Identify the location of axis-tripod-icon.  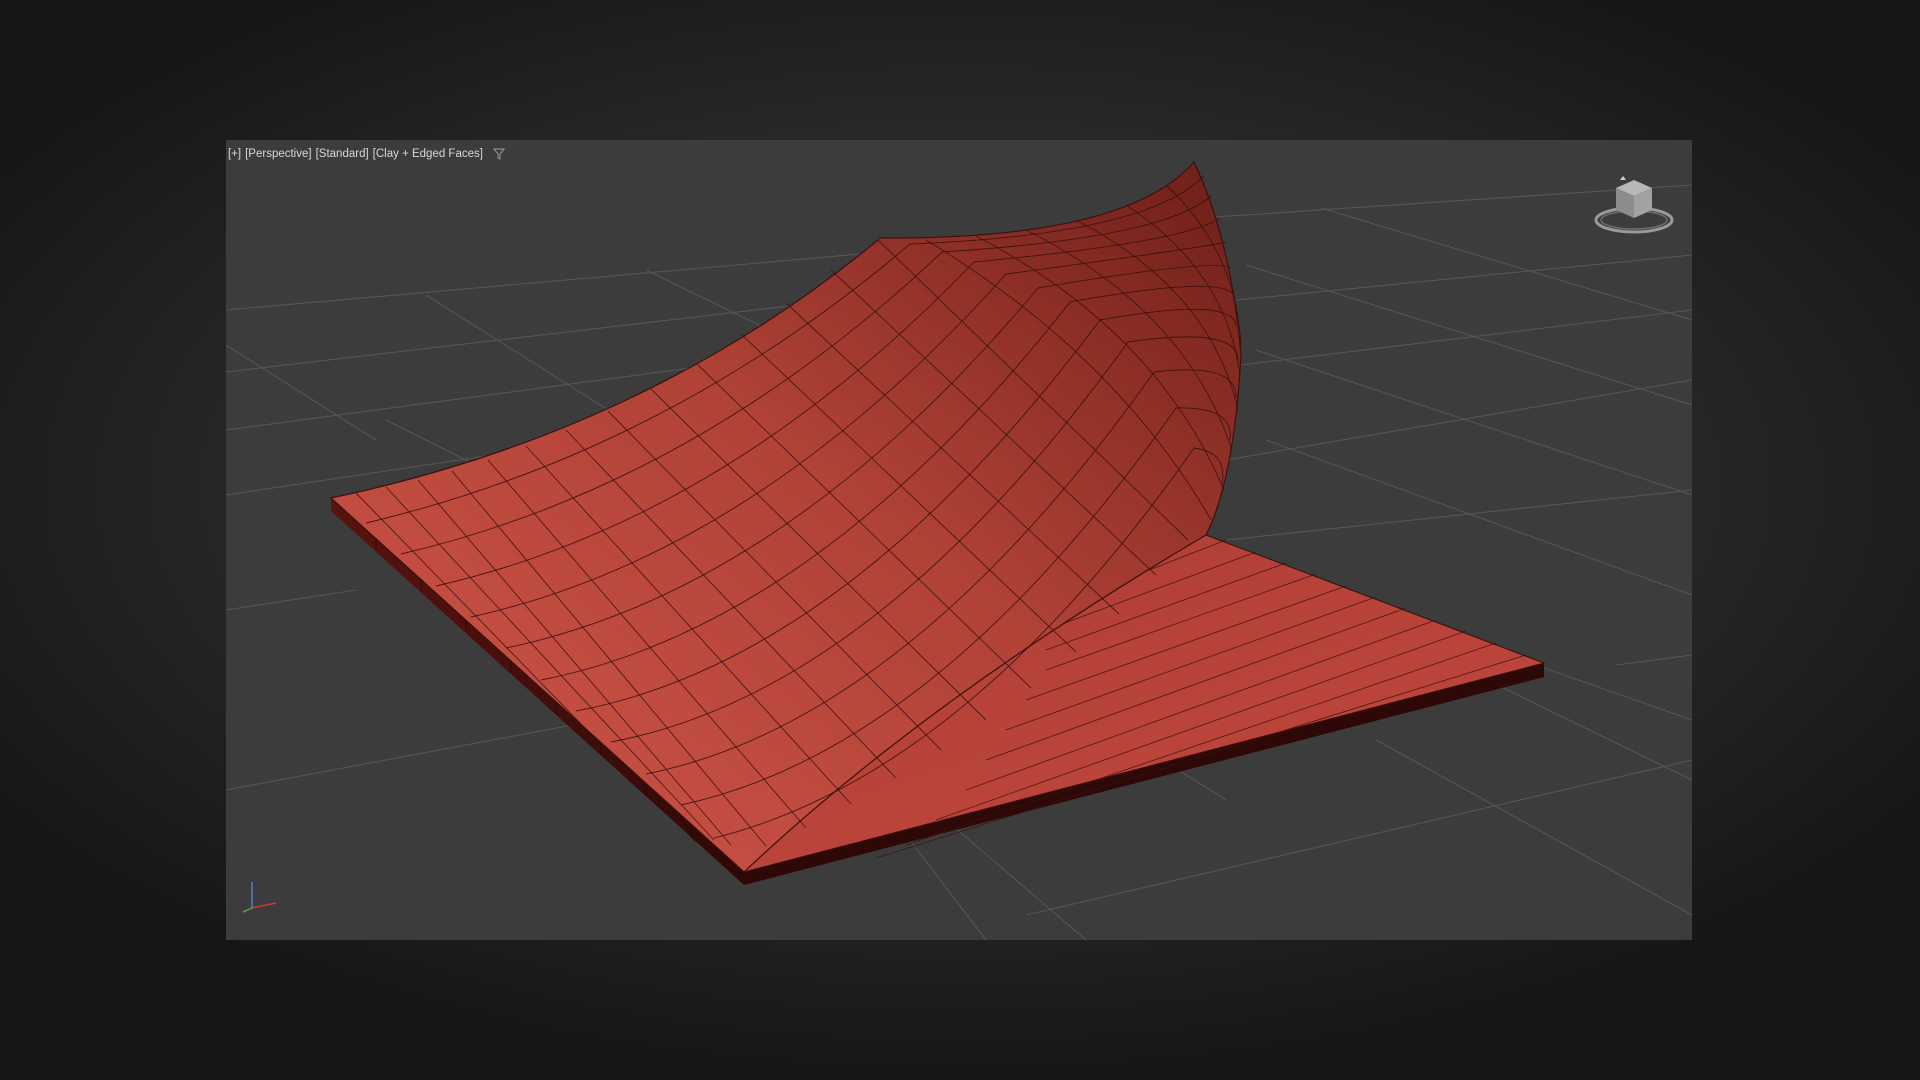
(259, 897).